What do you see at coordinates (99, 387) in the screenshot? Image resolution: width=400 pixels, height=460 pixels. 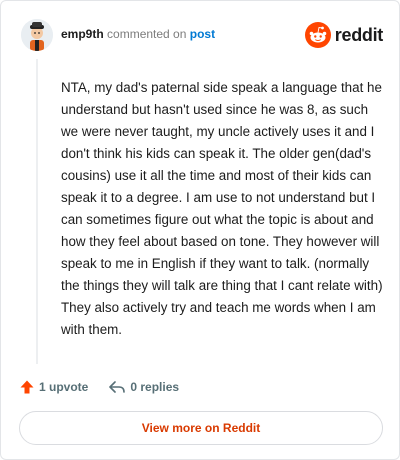 I see `comment-actions: 1 upvote 0 replies` at bounding box center [99, 387].